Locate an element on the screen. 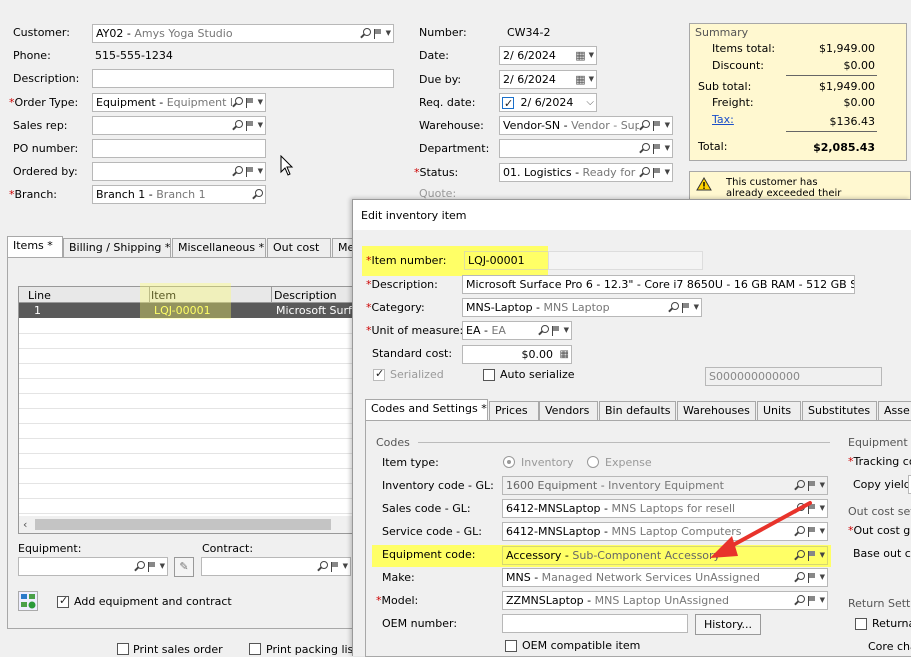  returnable-checkbox is located at coordinates (861, 624).